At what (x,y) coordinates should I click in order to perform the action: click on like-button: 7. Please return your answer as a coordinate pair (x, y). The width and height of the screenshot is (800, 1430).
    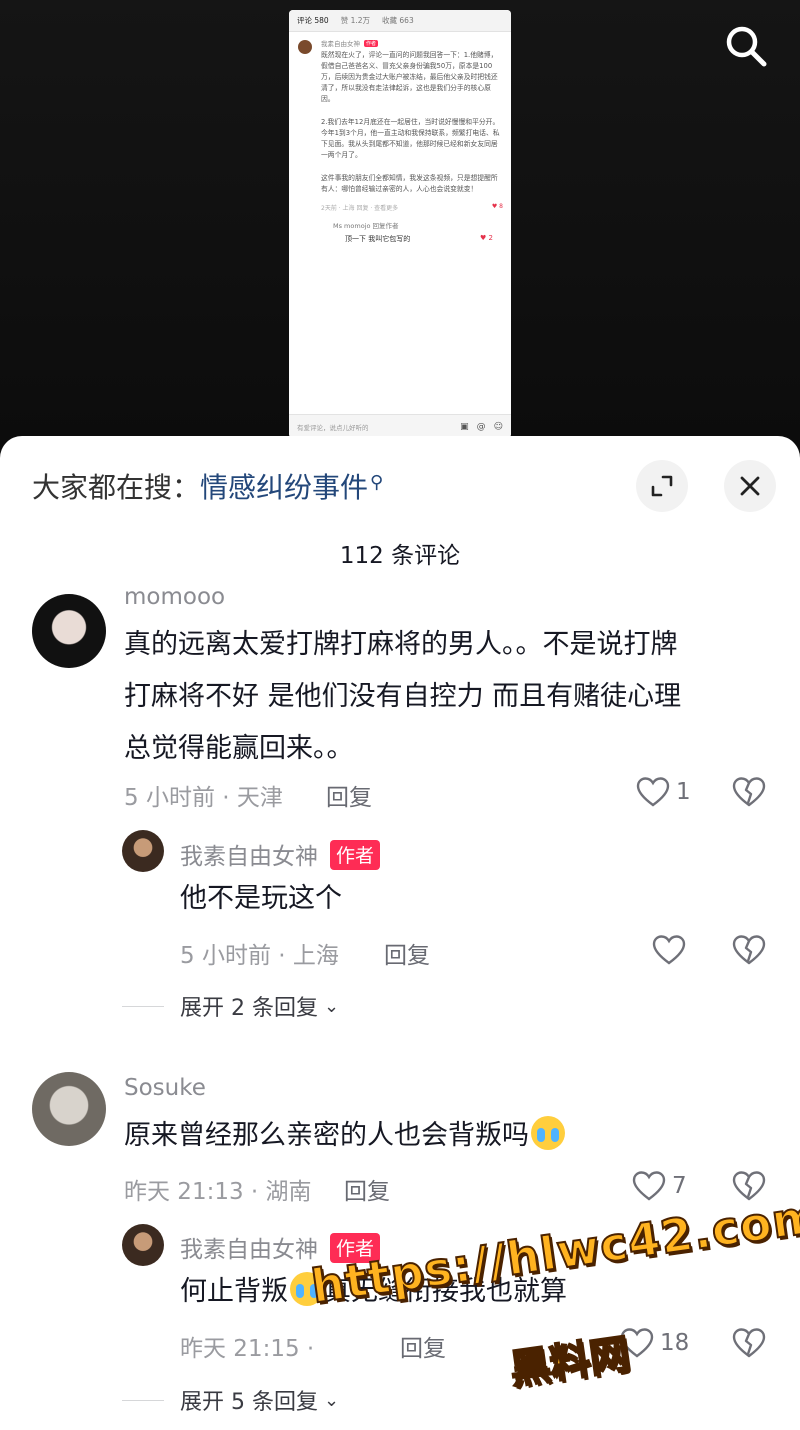
    Looking at the image, I should click on (659, 1186).